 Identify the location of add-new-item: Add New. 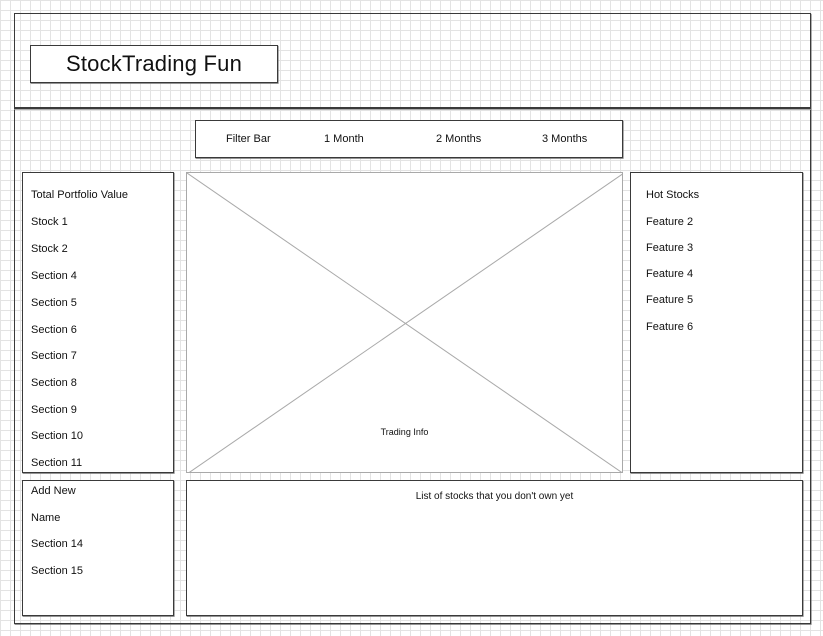
(53, 491).